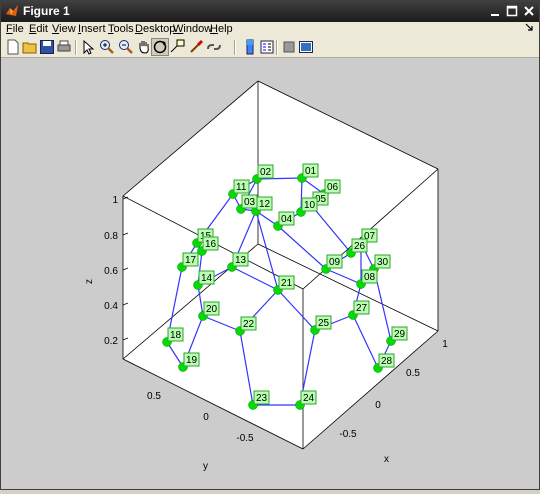  Describe the element at coordinates (221, 29) in the screenshot. I see `menu-help: Help` at that location.